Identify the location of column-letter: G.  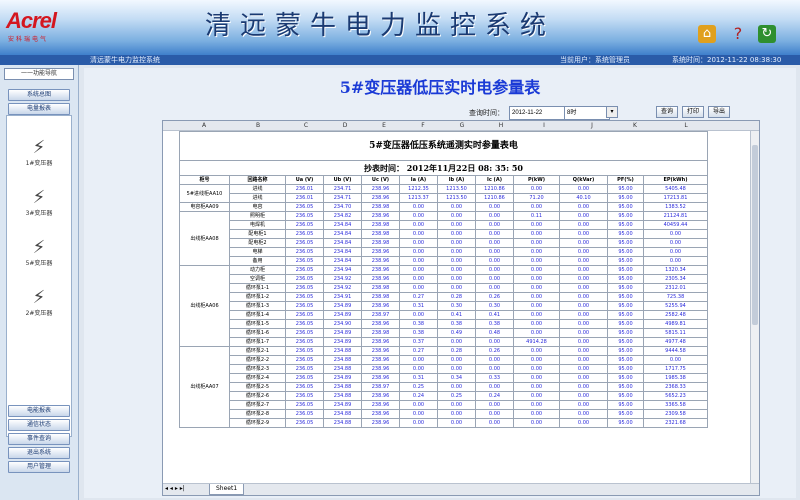
(462, 125).